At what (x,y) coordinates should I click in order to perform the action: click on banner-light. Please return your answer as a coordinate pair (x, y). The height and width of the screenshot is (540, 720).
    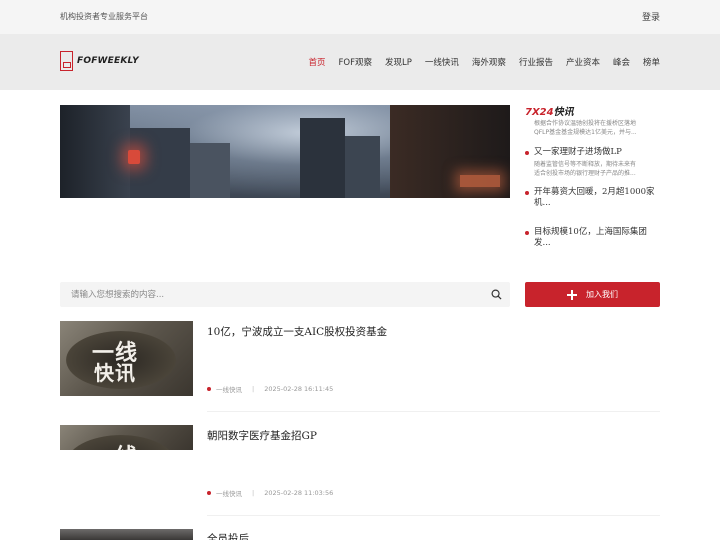
    Looking at the image, I should click on (480, 181).